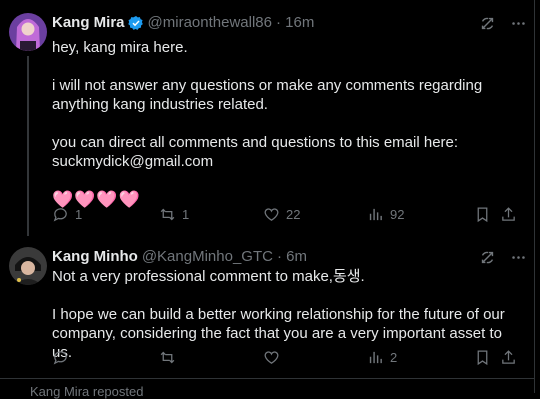 The width and height of the screenshot is (540, 399). What do you see at coordinates (28, 146) in the screenshot?
I see `thread-line` at bounding box center [28, 146].